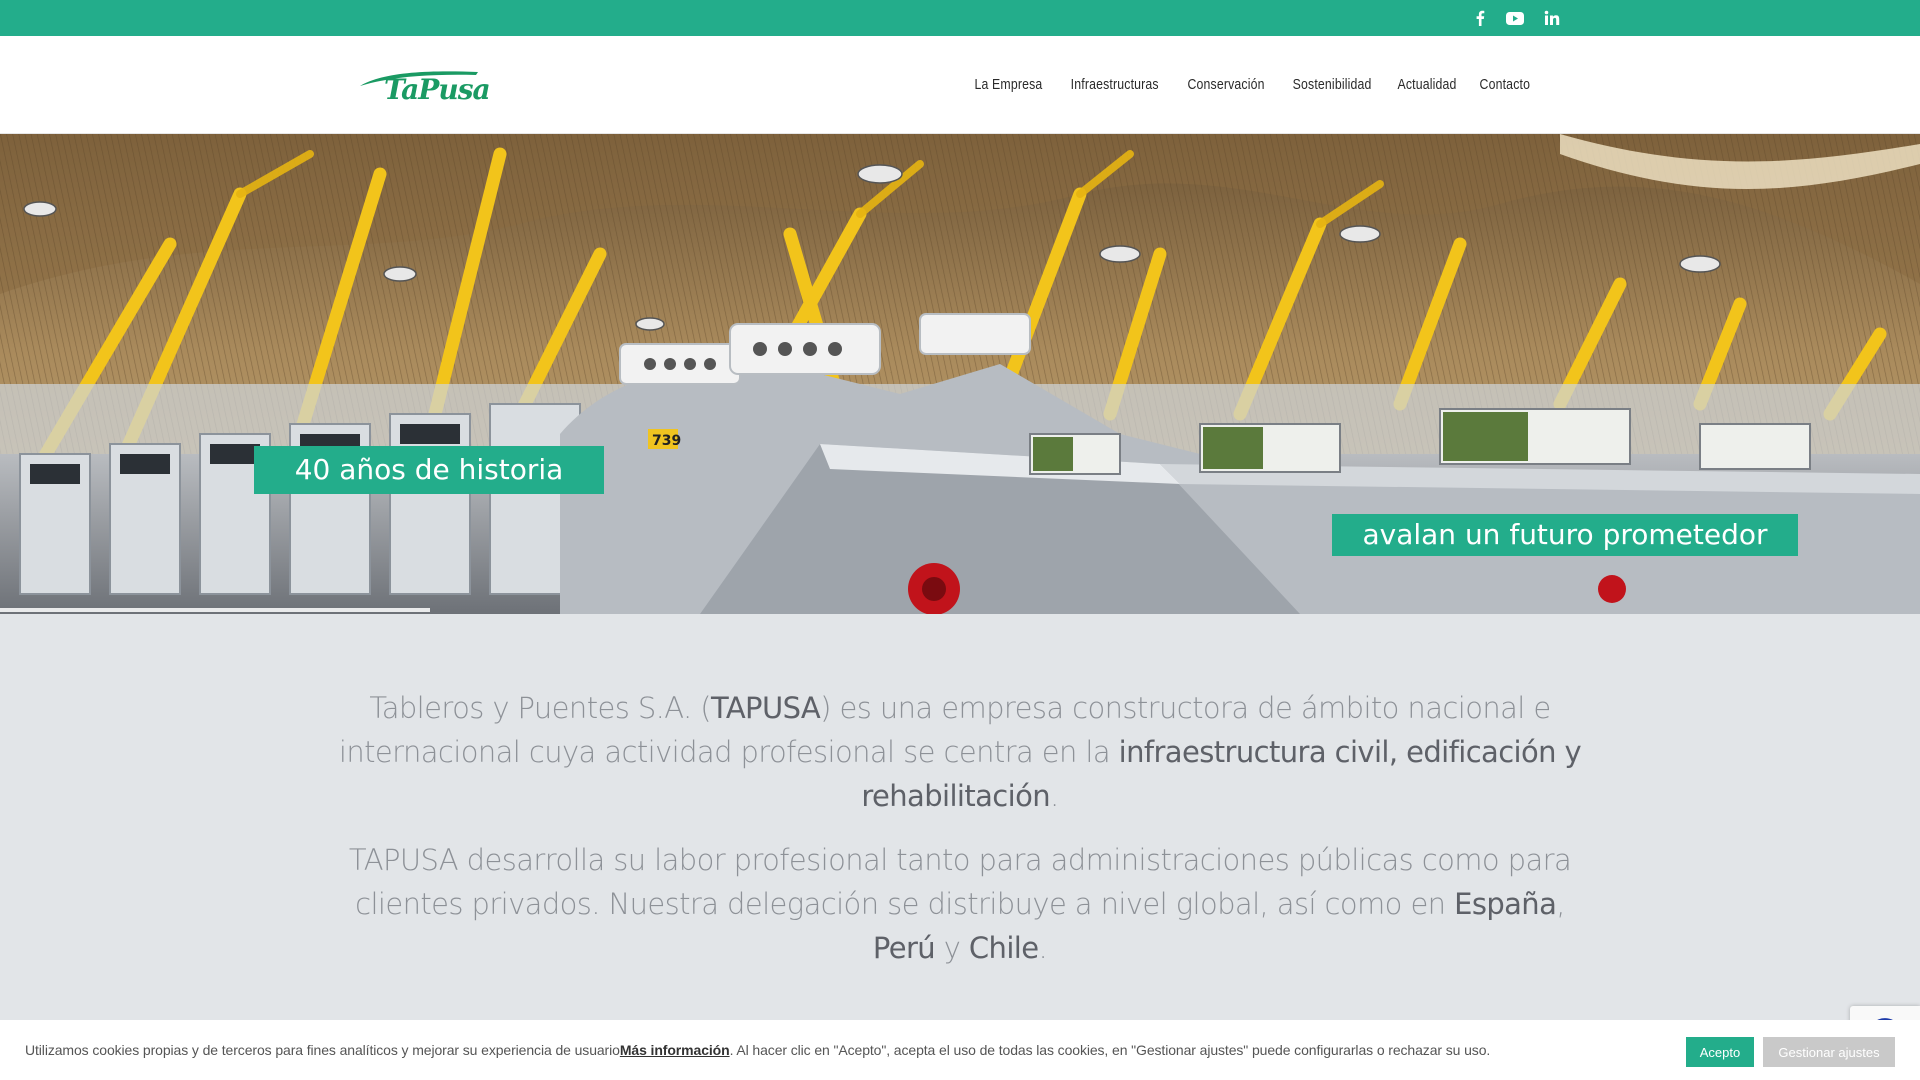 The height and width of the screenshot is (1080, 1920). Describe the element at coordinates (1552, 18) in the screenshot. I see `linkedin-icon` at that location.